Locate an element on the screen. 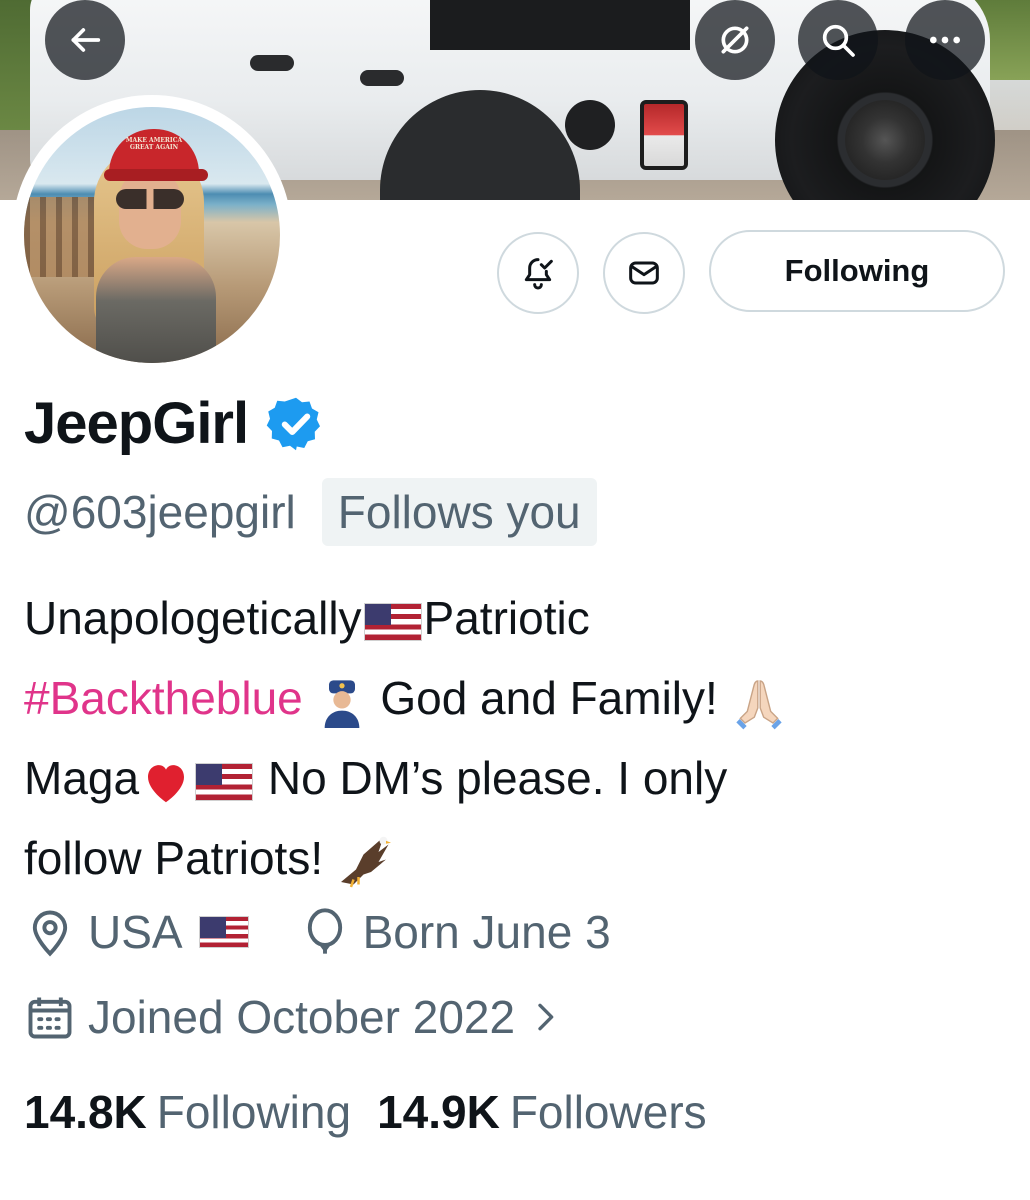 The height and width of the screenshot is (1200, 1030). message-button is located at coordinates (644, 273).